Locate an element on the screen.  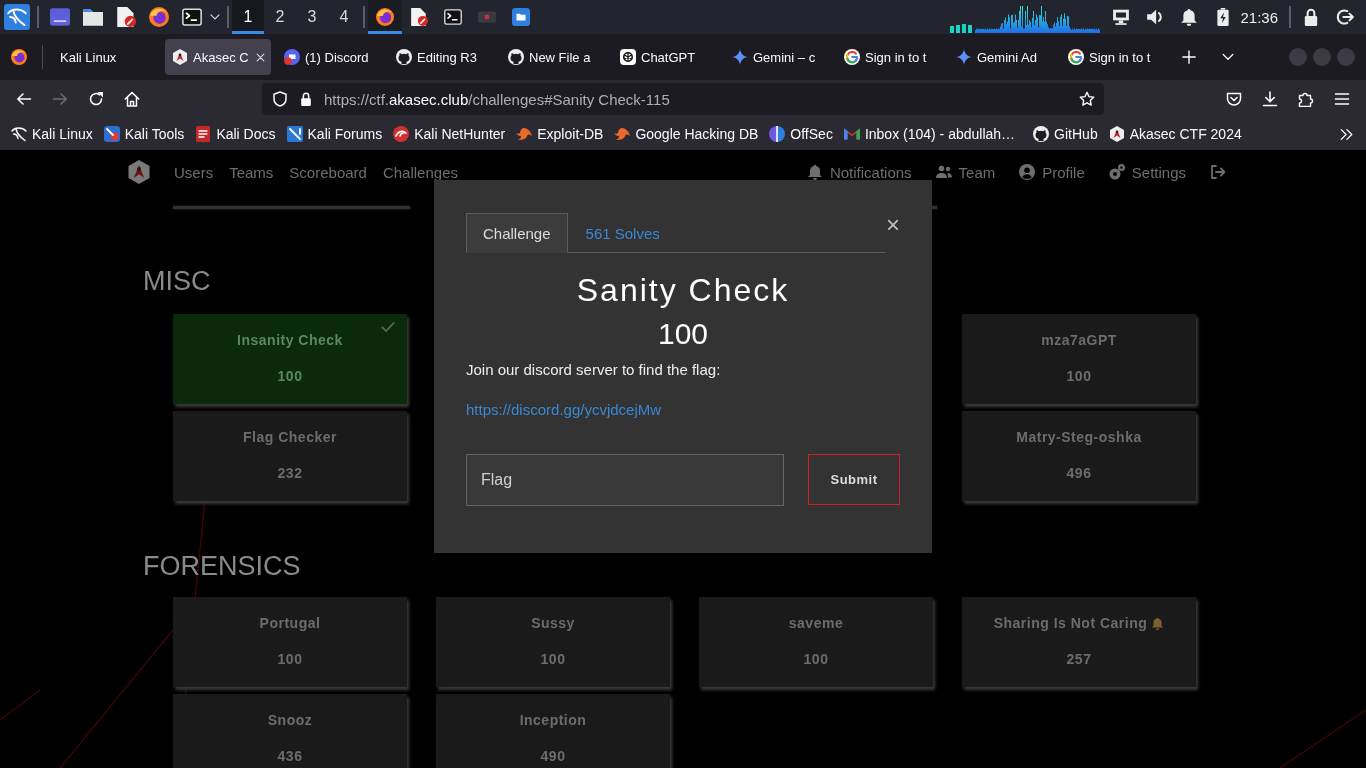
speaker-icon is located at coordinates (1155, 17).